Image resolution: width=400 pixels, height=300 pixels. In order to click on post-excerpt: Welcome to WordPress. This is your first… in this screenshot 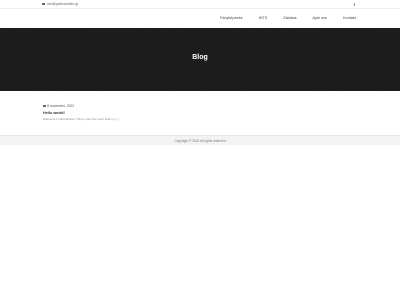, I will do `click(81, 119)`.